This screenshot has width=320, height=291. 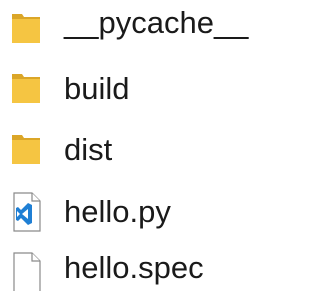 I want to click on file-item-label: __pycache__, so click(x=156, y=22).